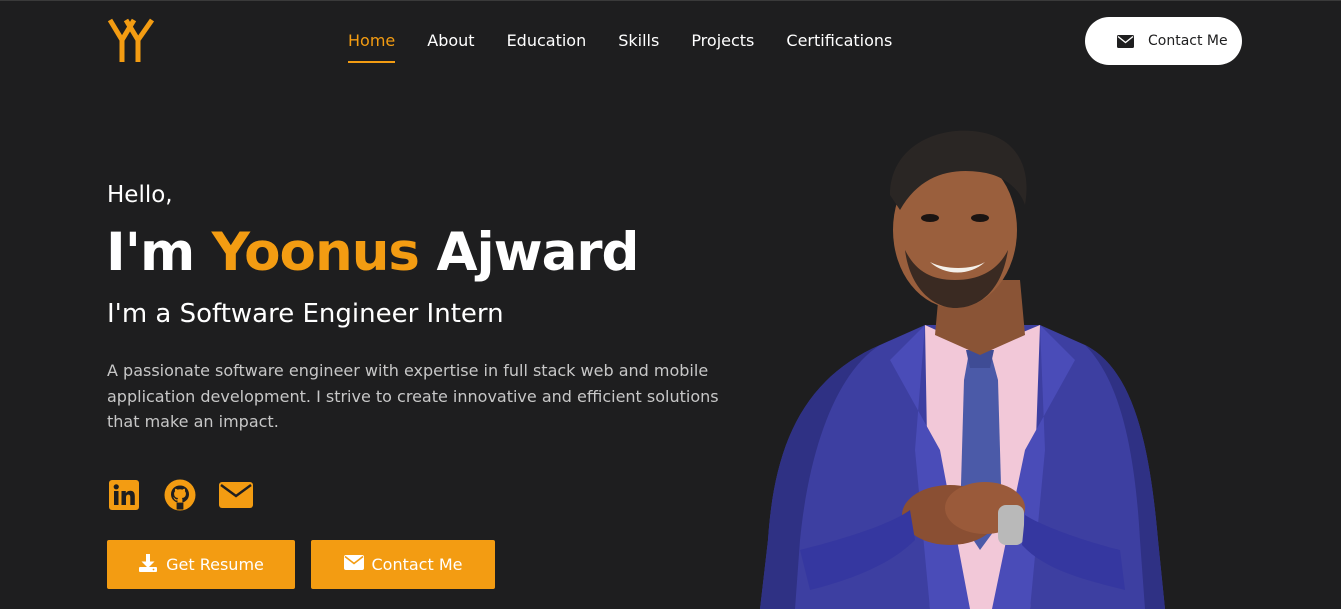  I want to click on contact-me-button: Contact Me, so click(403, 564).